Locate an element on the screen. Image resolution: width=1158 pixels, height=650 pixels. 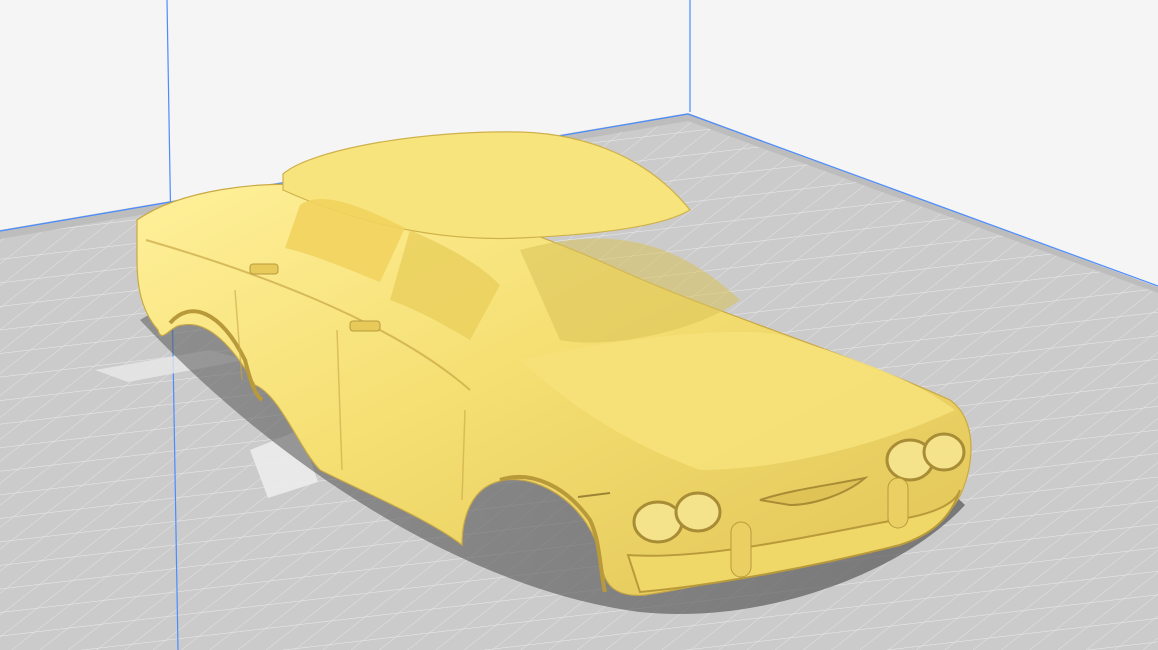
left-headlight-inner is located at coordinates (698, 512).